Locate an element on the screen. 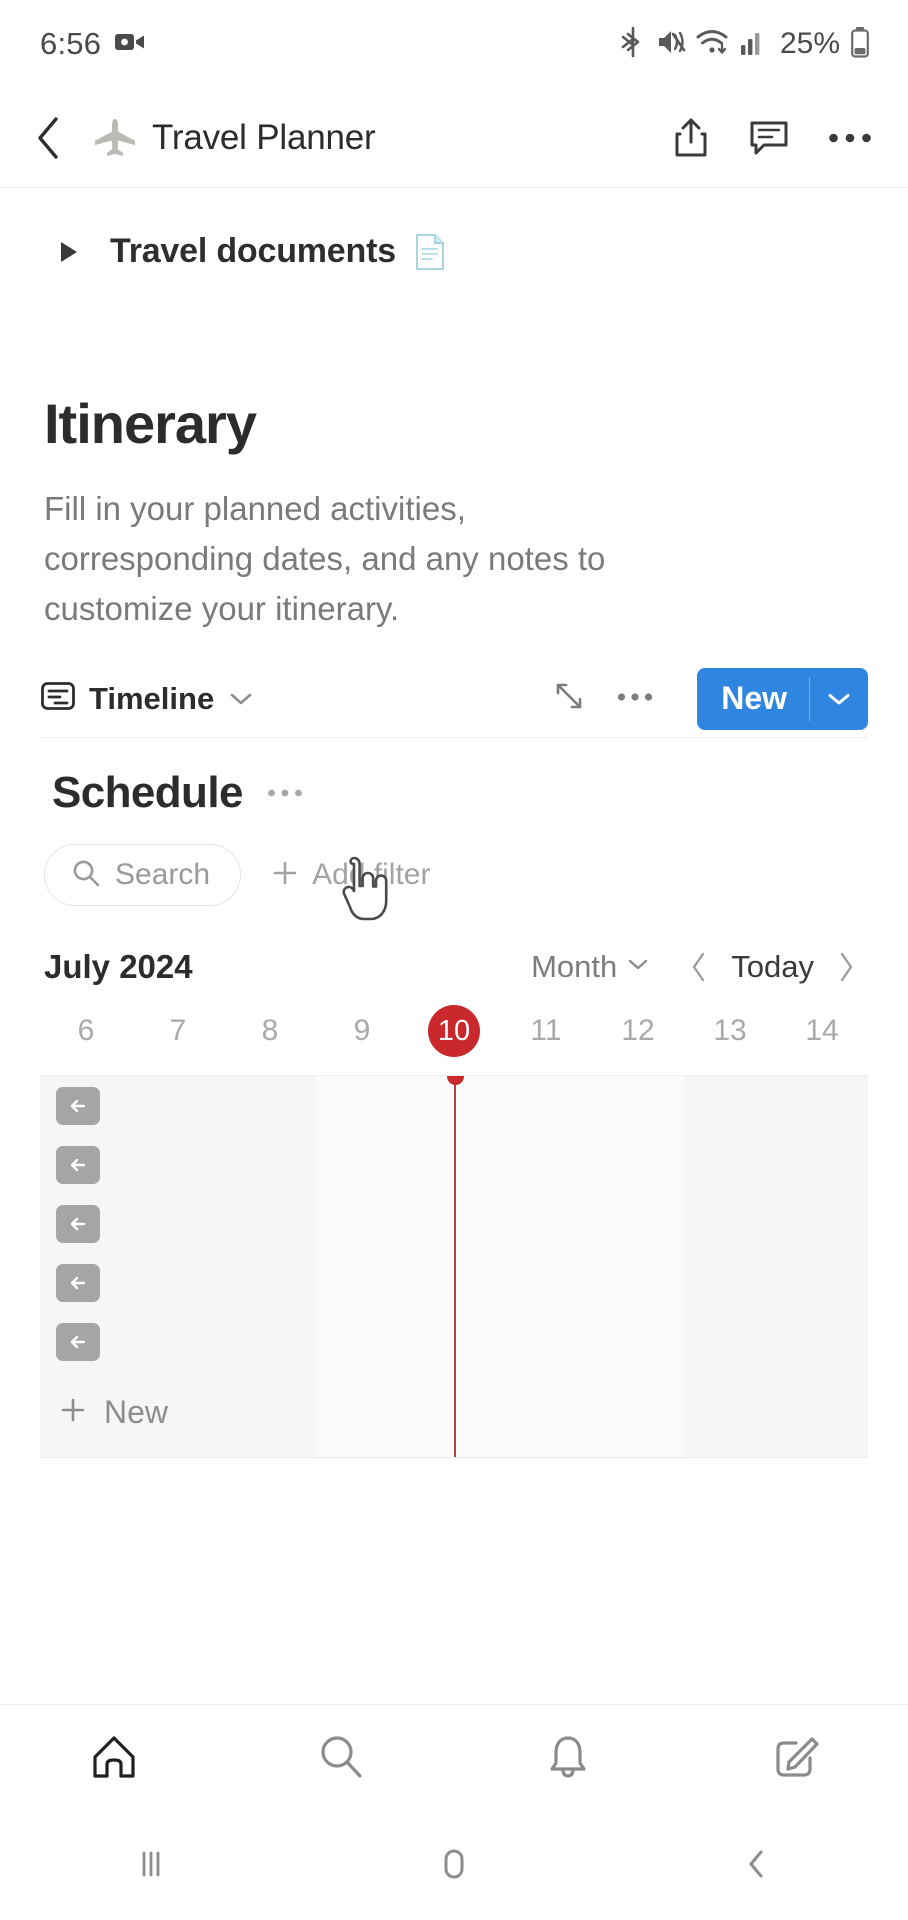  timeline-month-label: July 2024 is located at coordinates (118, 967).